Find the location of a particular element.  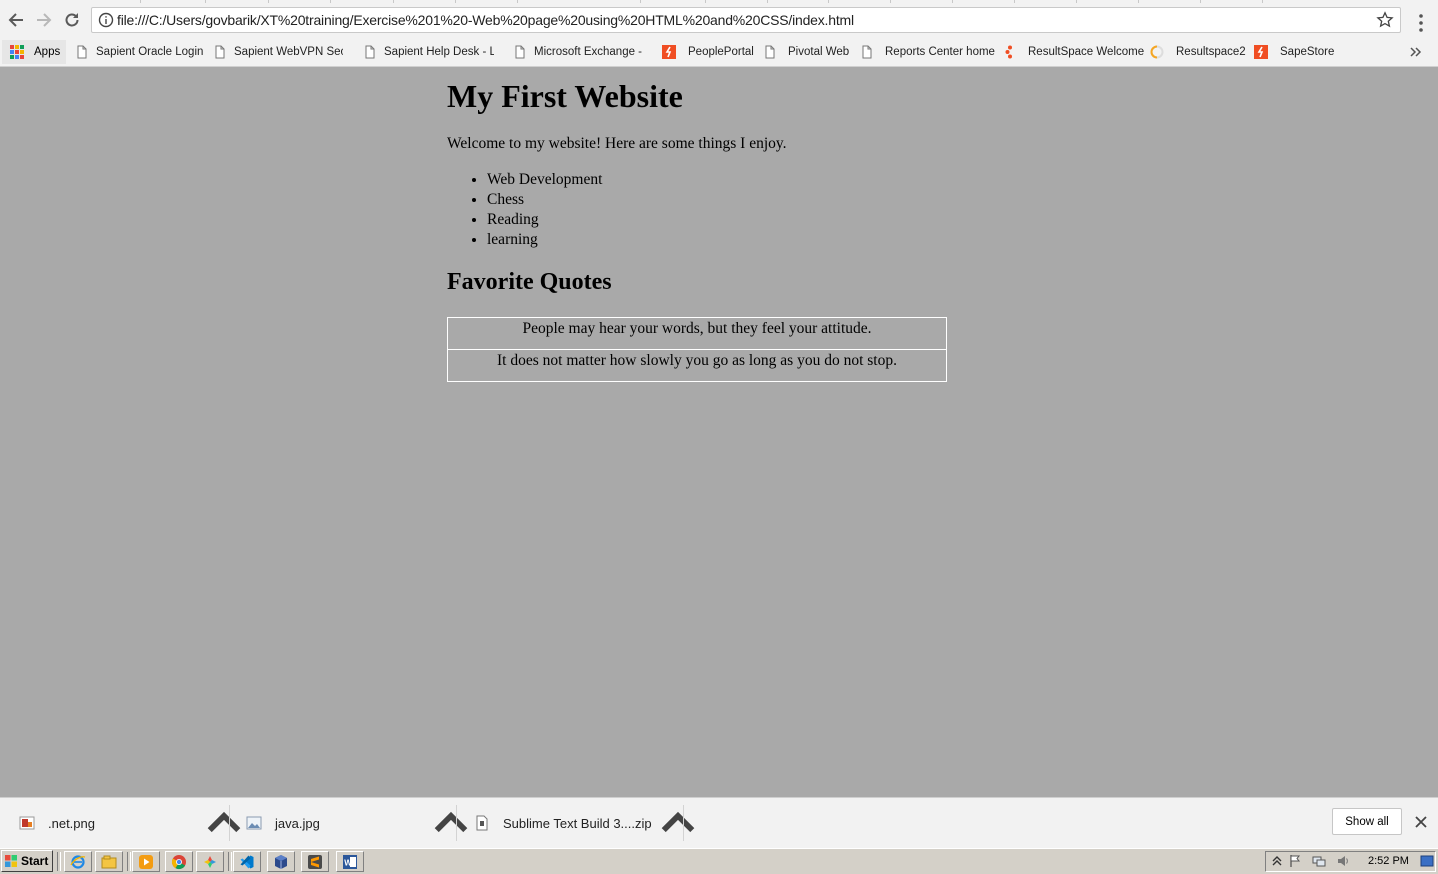

bookmark-item: PeoplePortal is located at coordinates (708, 52).